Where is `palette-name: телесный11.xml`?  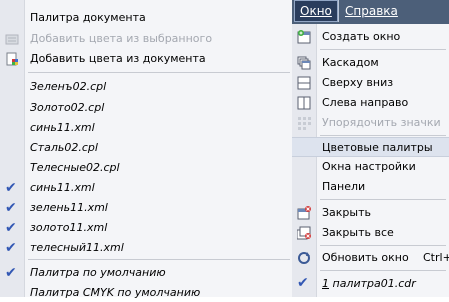
palette-name: телесный11.xml is located at coordinates (77, 247).